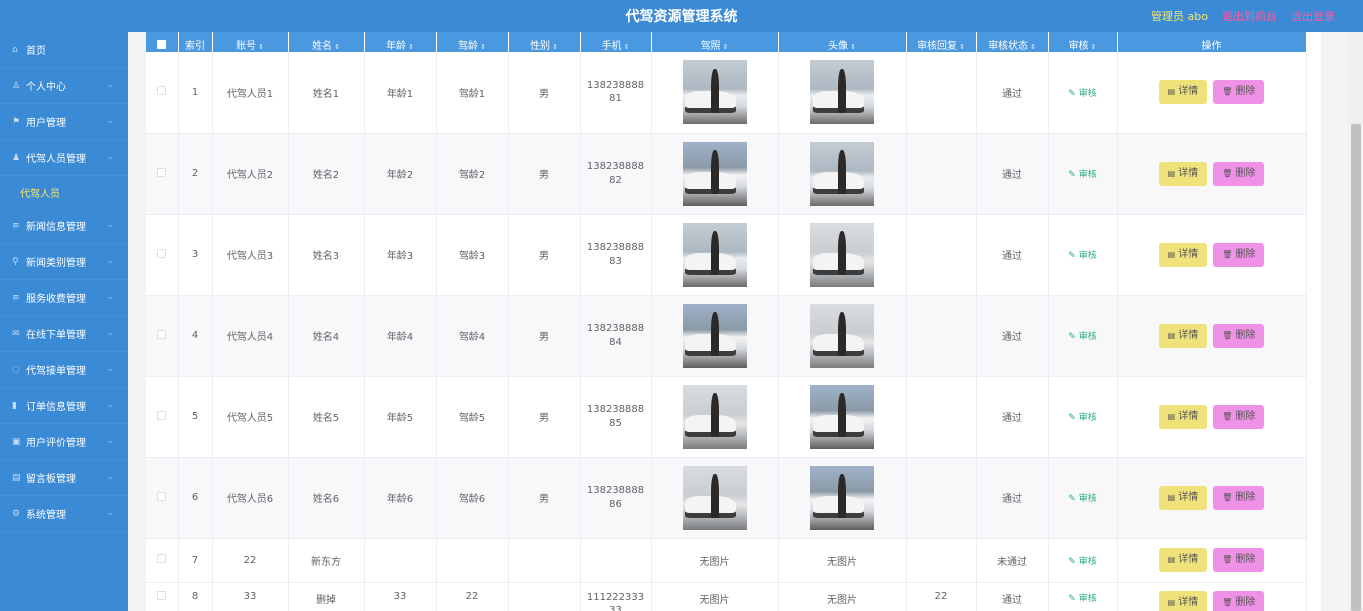 The width and height of the screenshot is (1363, 611). What do you see at coordinates (400, 42) in the screenshot?
I see `column-header: 年龄 ⇕` at bounding box center [400, 42].